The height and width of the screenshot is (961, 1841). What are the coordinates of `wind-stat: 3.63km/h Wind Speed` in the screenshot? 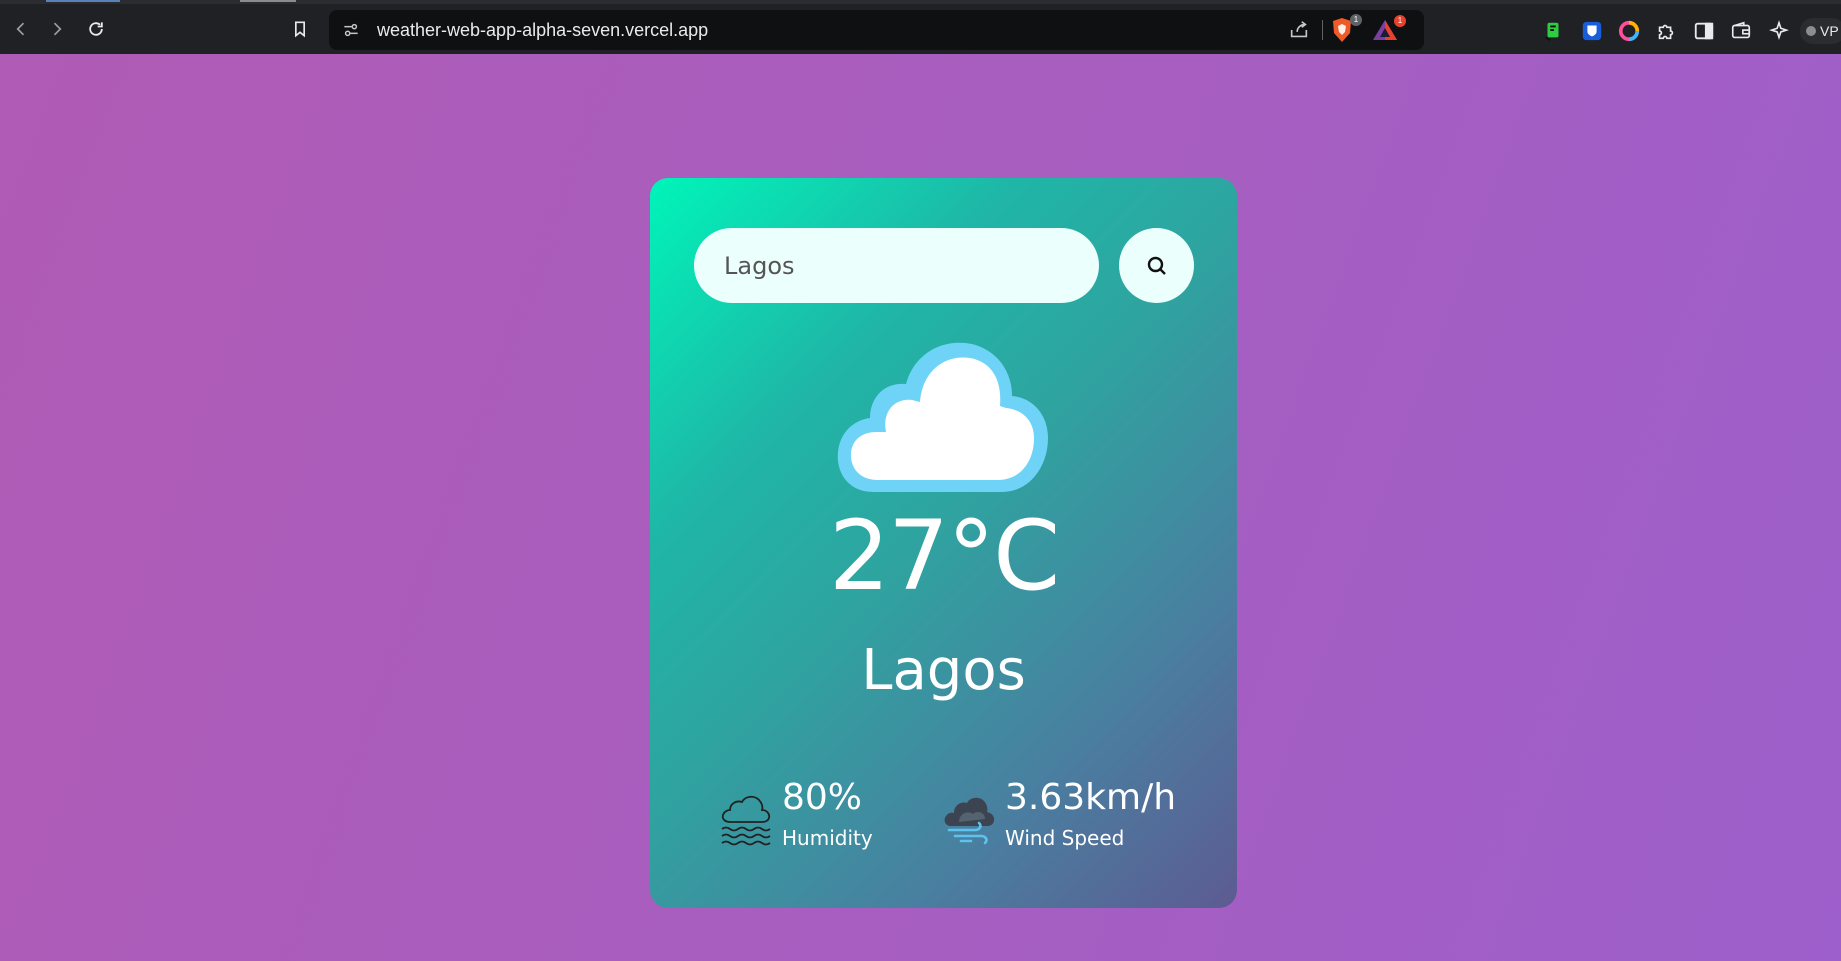 It's located at (1058, 815).